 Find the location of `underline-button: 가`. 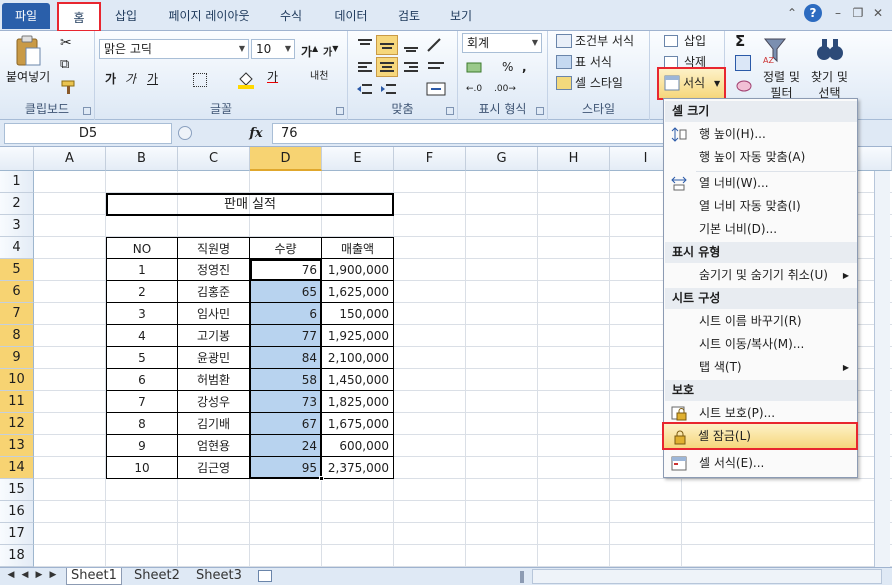

underline-button: 가 is located at coordinates (152, 79).